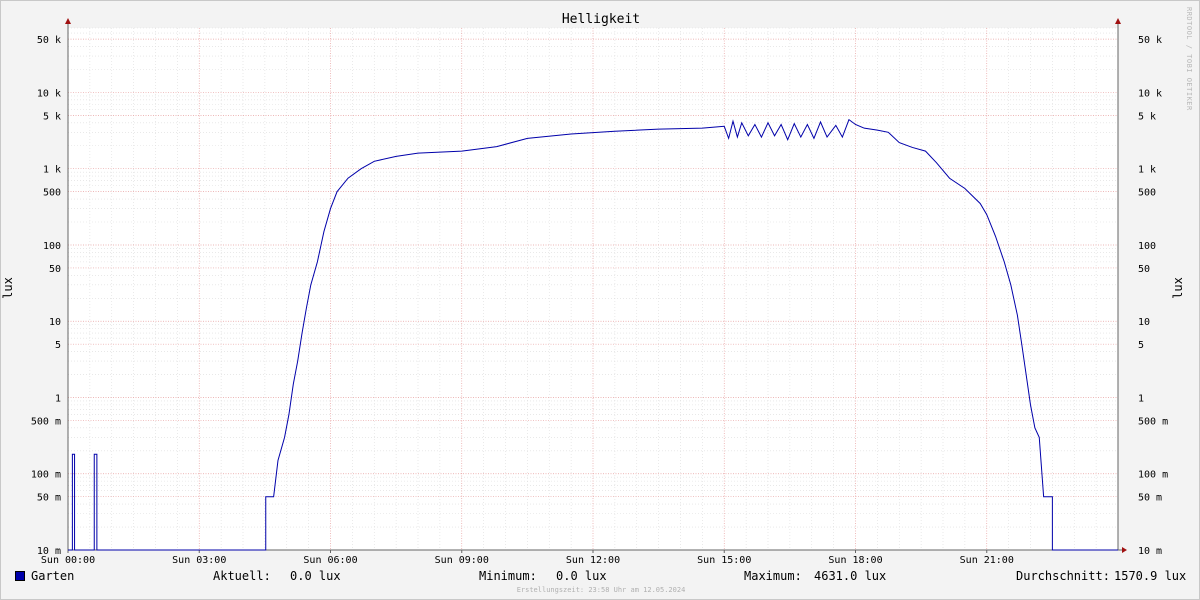 The image size is (1200, 600). Describe the element at coordinates (242, 576) in the screenshot. I see `legend-aktuell-label: Aktuell:` at that location.